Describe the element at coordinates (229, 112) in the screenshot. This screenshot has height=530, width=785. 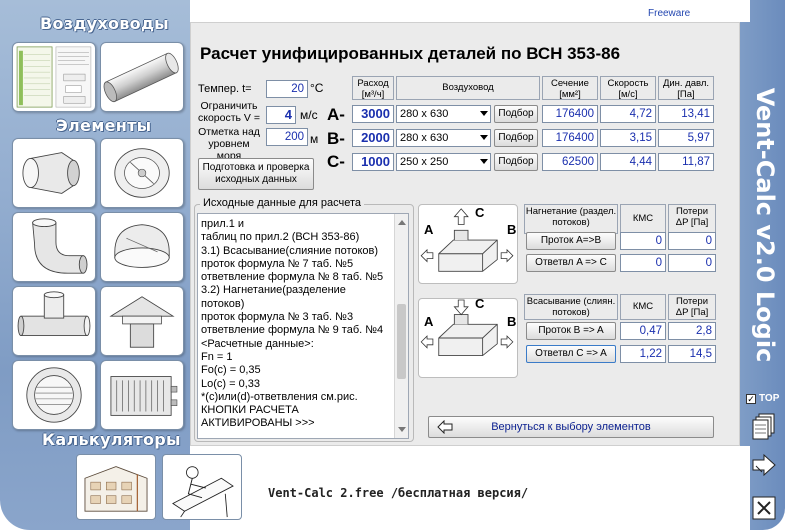
I see `speed-label: Ограничить скорость V =` at that location.